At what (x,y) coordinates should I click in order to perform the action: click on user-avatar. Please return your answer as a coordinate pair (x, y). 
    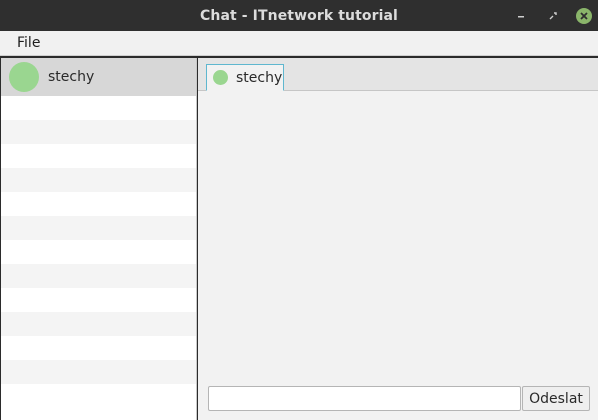
    Looking at the image, I should click on (24, 77).